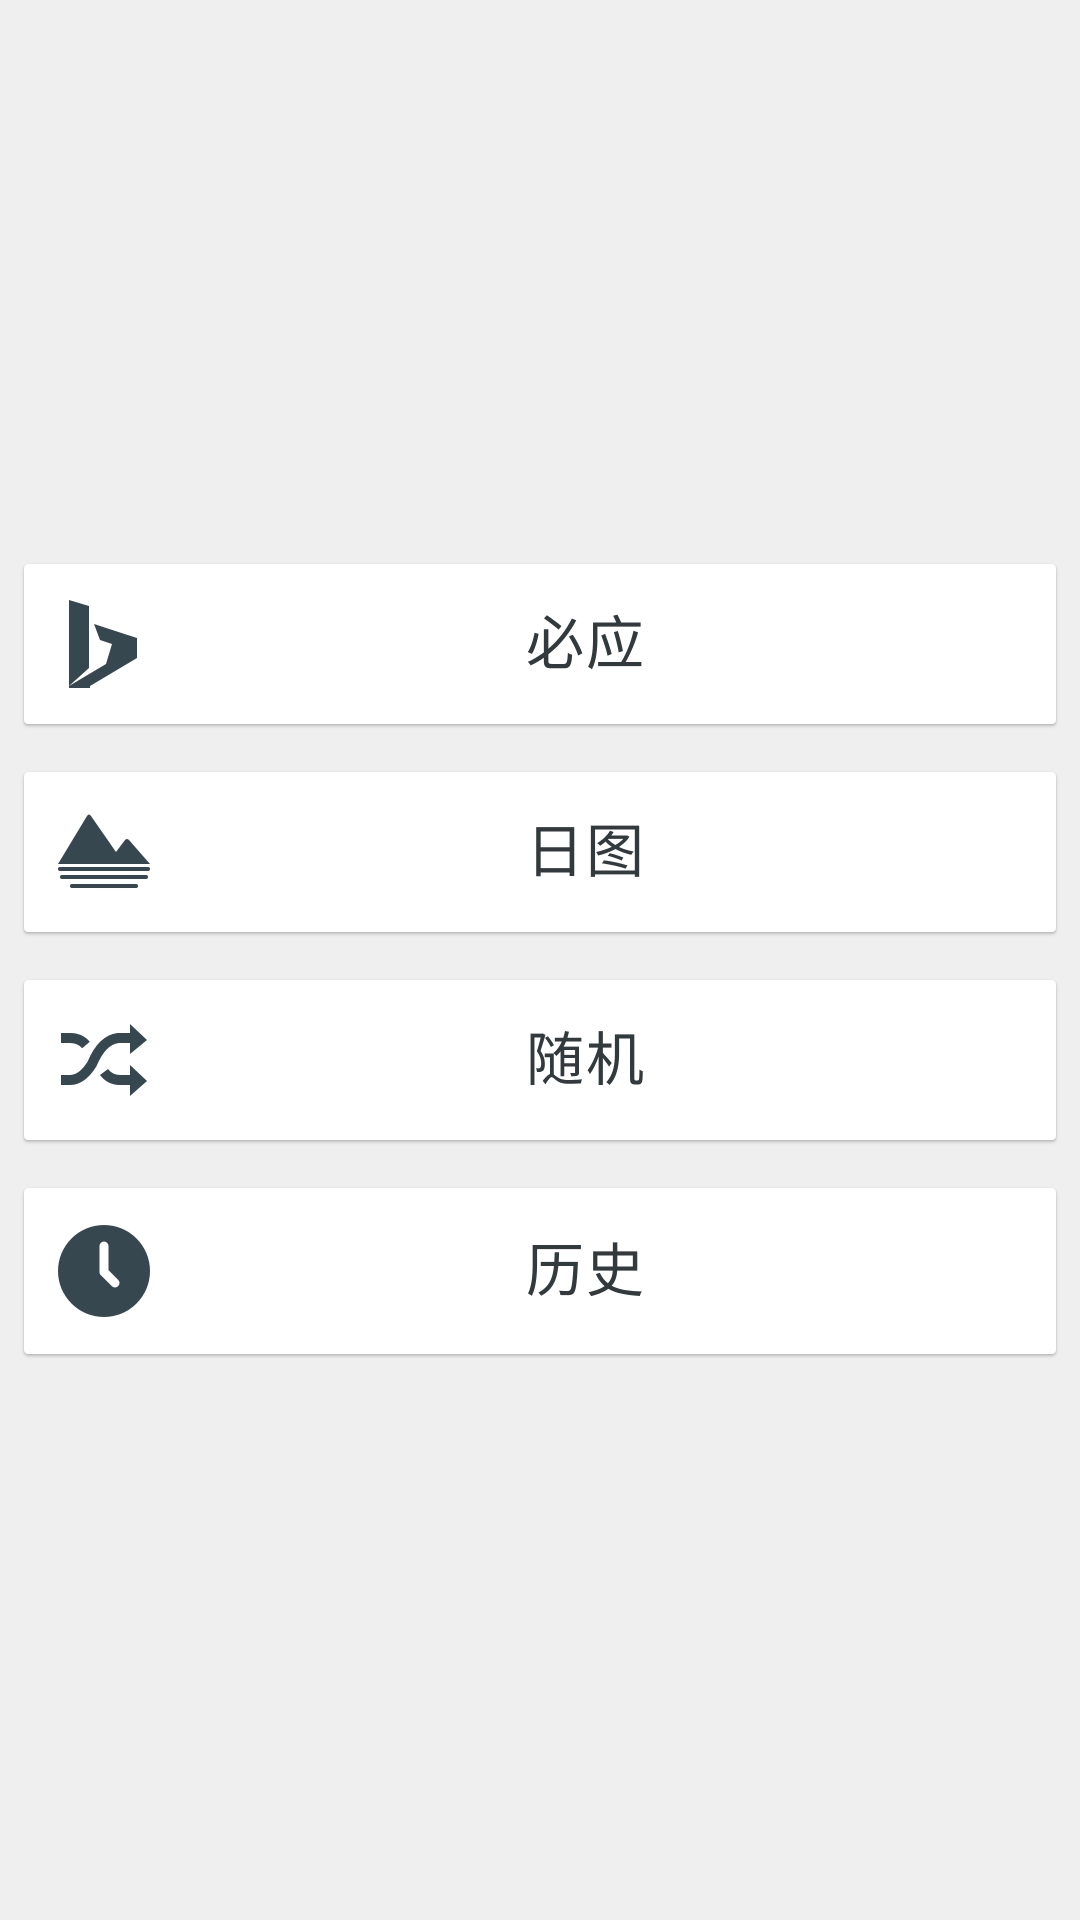  What do you see at coordinates (585, 644) in the screenshot?
I see `menu-item-label: 必应` at bounding box center [585, 644].